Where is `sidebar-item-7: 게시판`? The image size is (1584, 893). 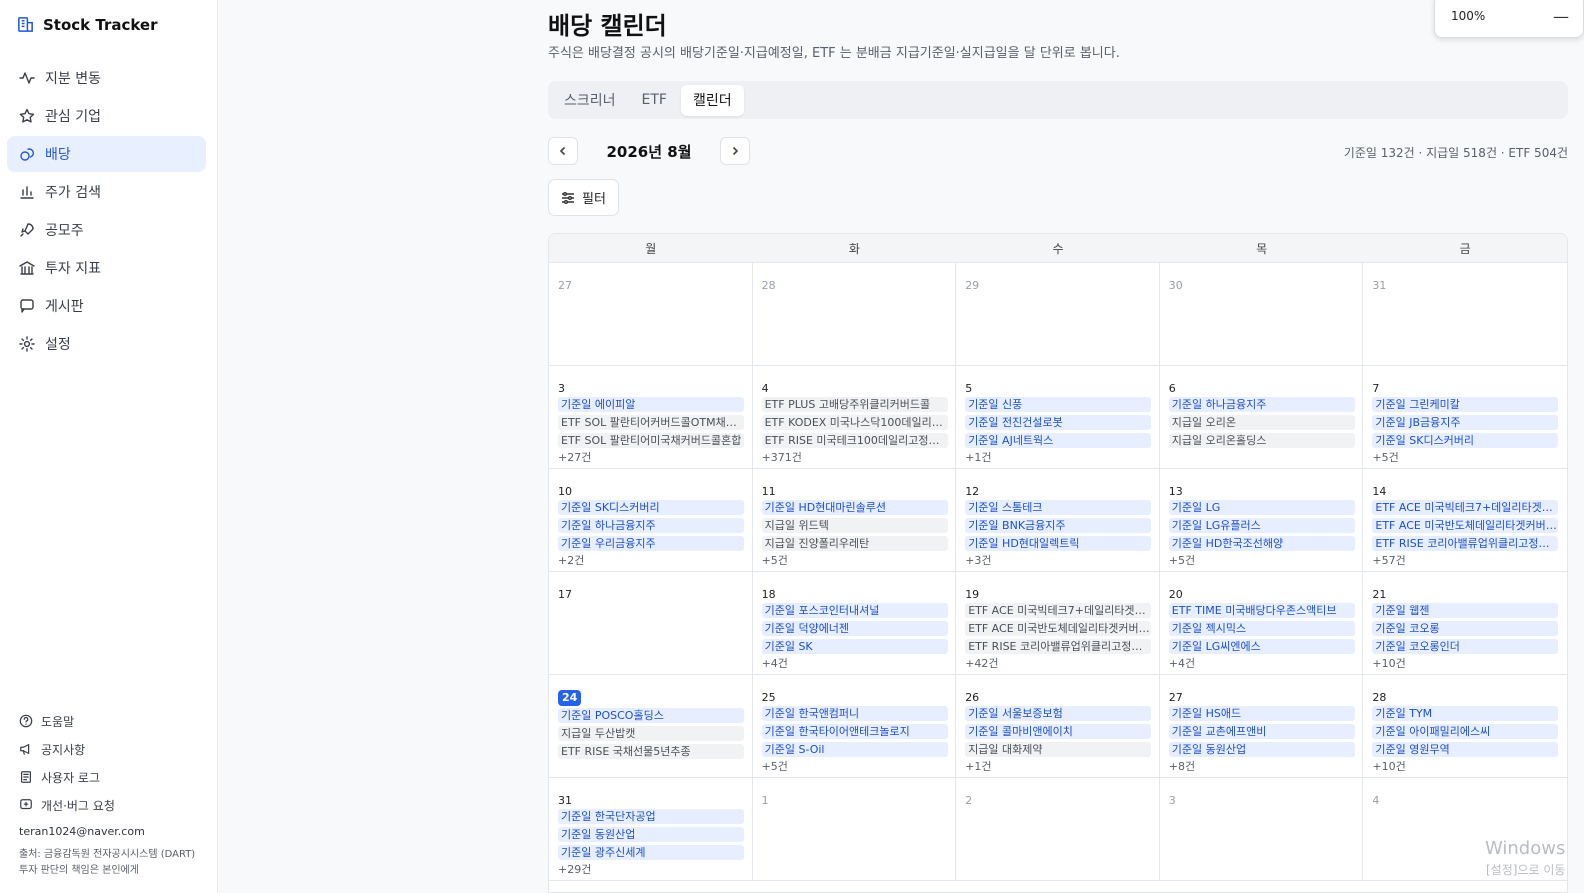
sidebar-item-7: 게시판 is located at coordinates (106, 306).